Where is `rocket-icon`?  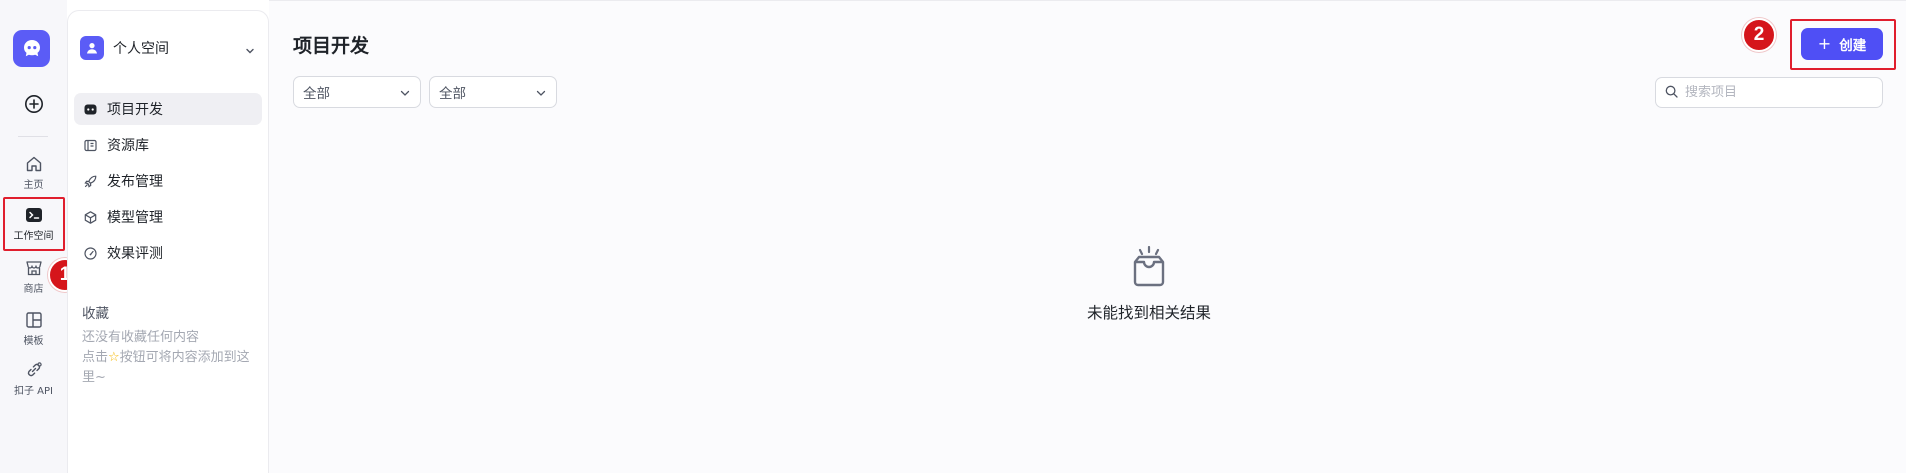 rocket-icon is located at coordinates (90, 181).